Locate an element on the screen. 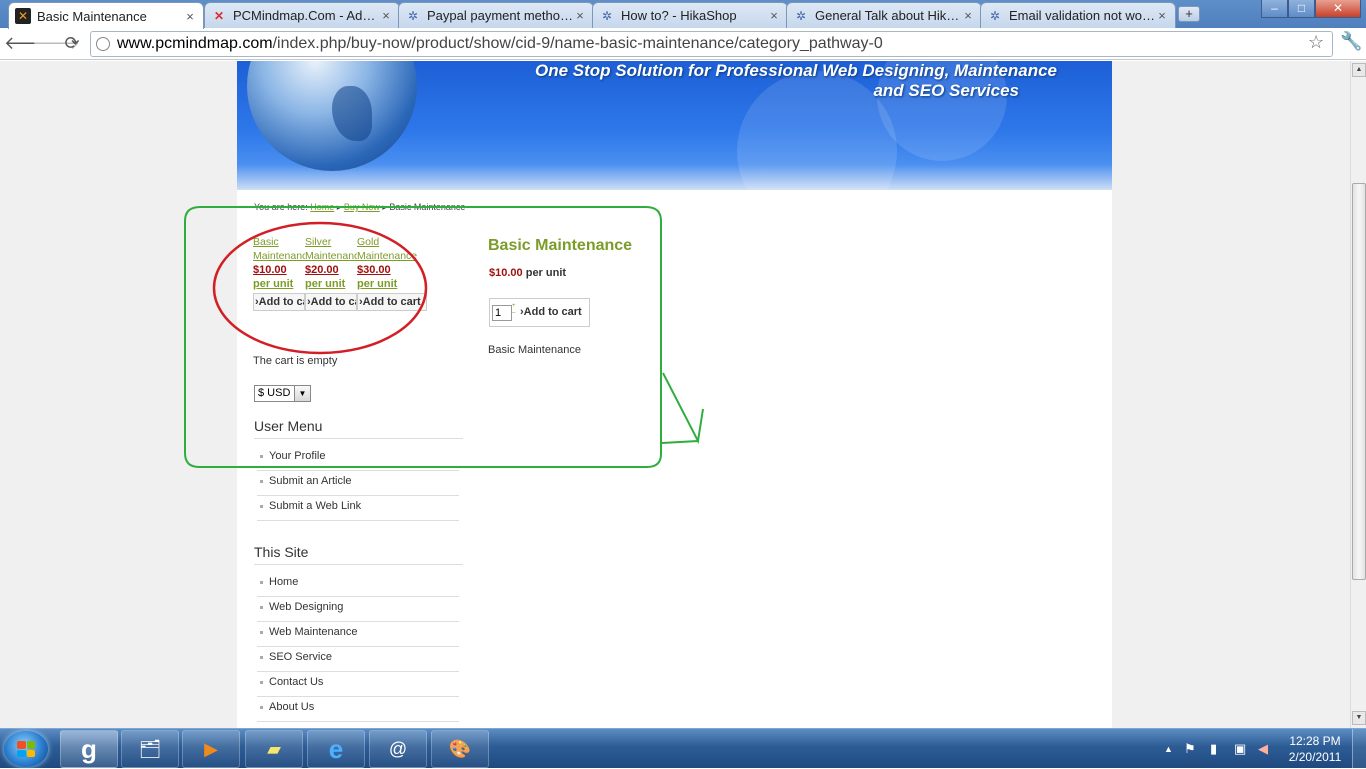 The image size is (1366, 769). minimize-button: – is located at coordinates (1274, 9).